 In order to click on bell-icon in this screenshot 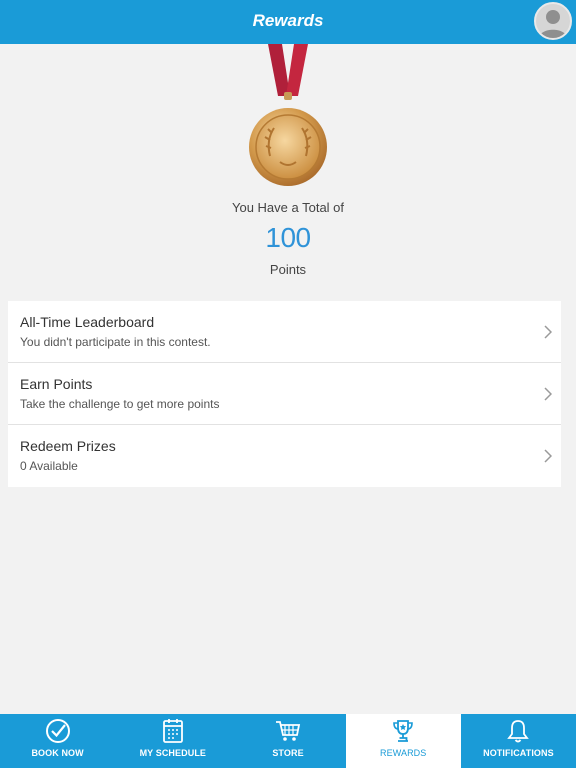, I will do `click(518, 731)`.